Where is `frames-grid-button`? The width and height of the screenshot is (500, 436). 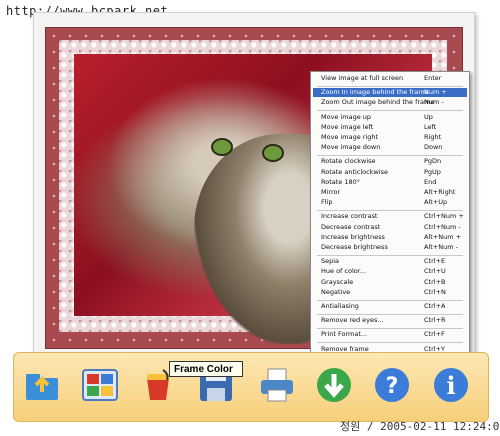
frames-grid-button is located at coordinates (100, 387).